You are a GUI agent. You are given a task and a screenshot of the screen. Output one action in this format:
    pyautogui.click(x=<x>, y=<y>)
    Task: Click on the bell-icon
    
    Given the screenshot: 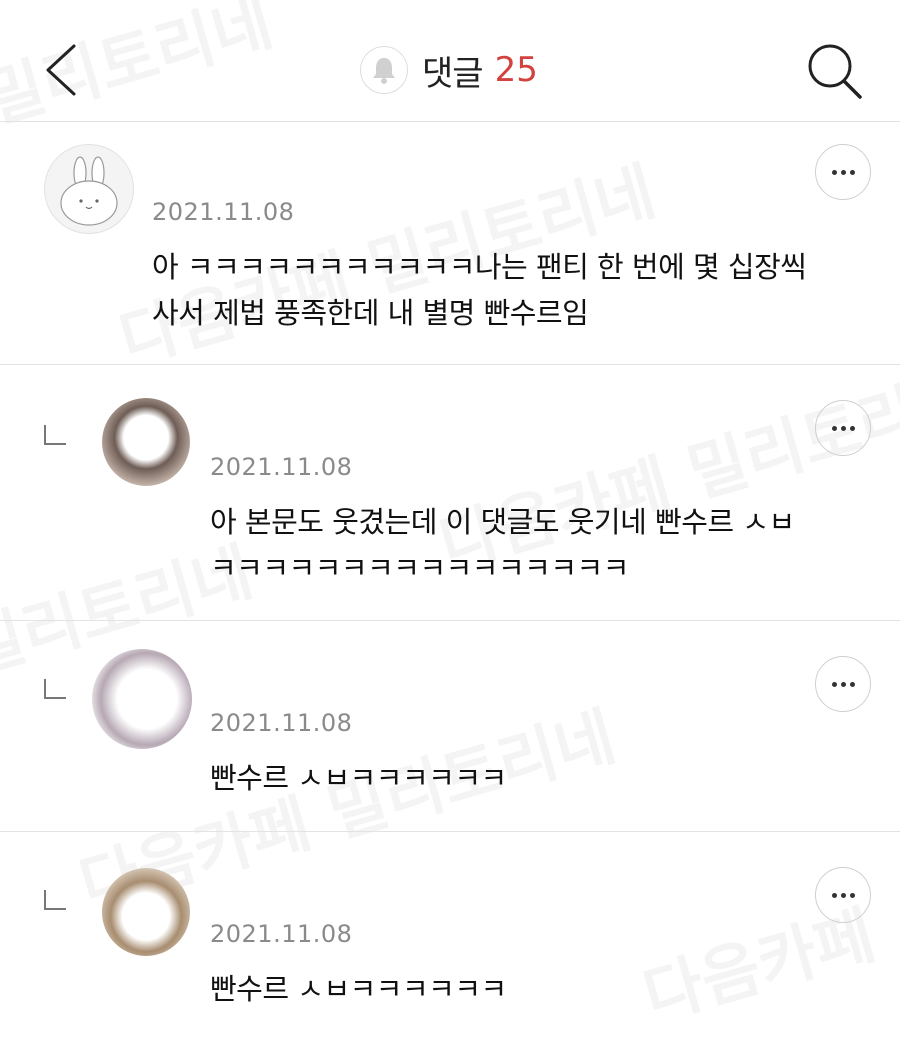 What is the action you would take?
    pyautogui.click(x=384, y=71)
    